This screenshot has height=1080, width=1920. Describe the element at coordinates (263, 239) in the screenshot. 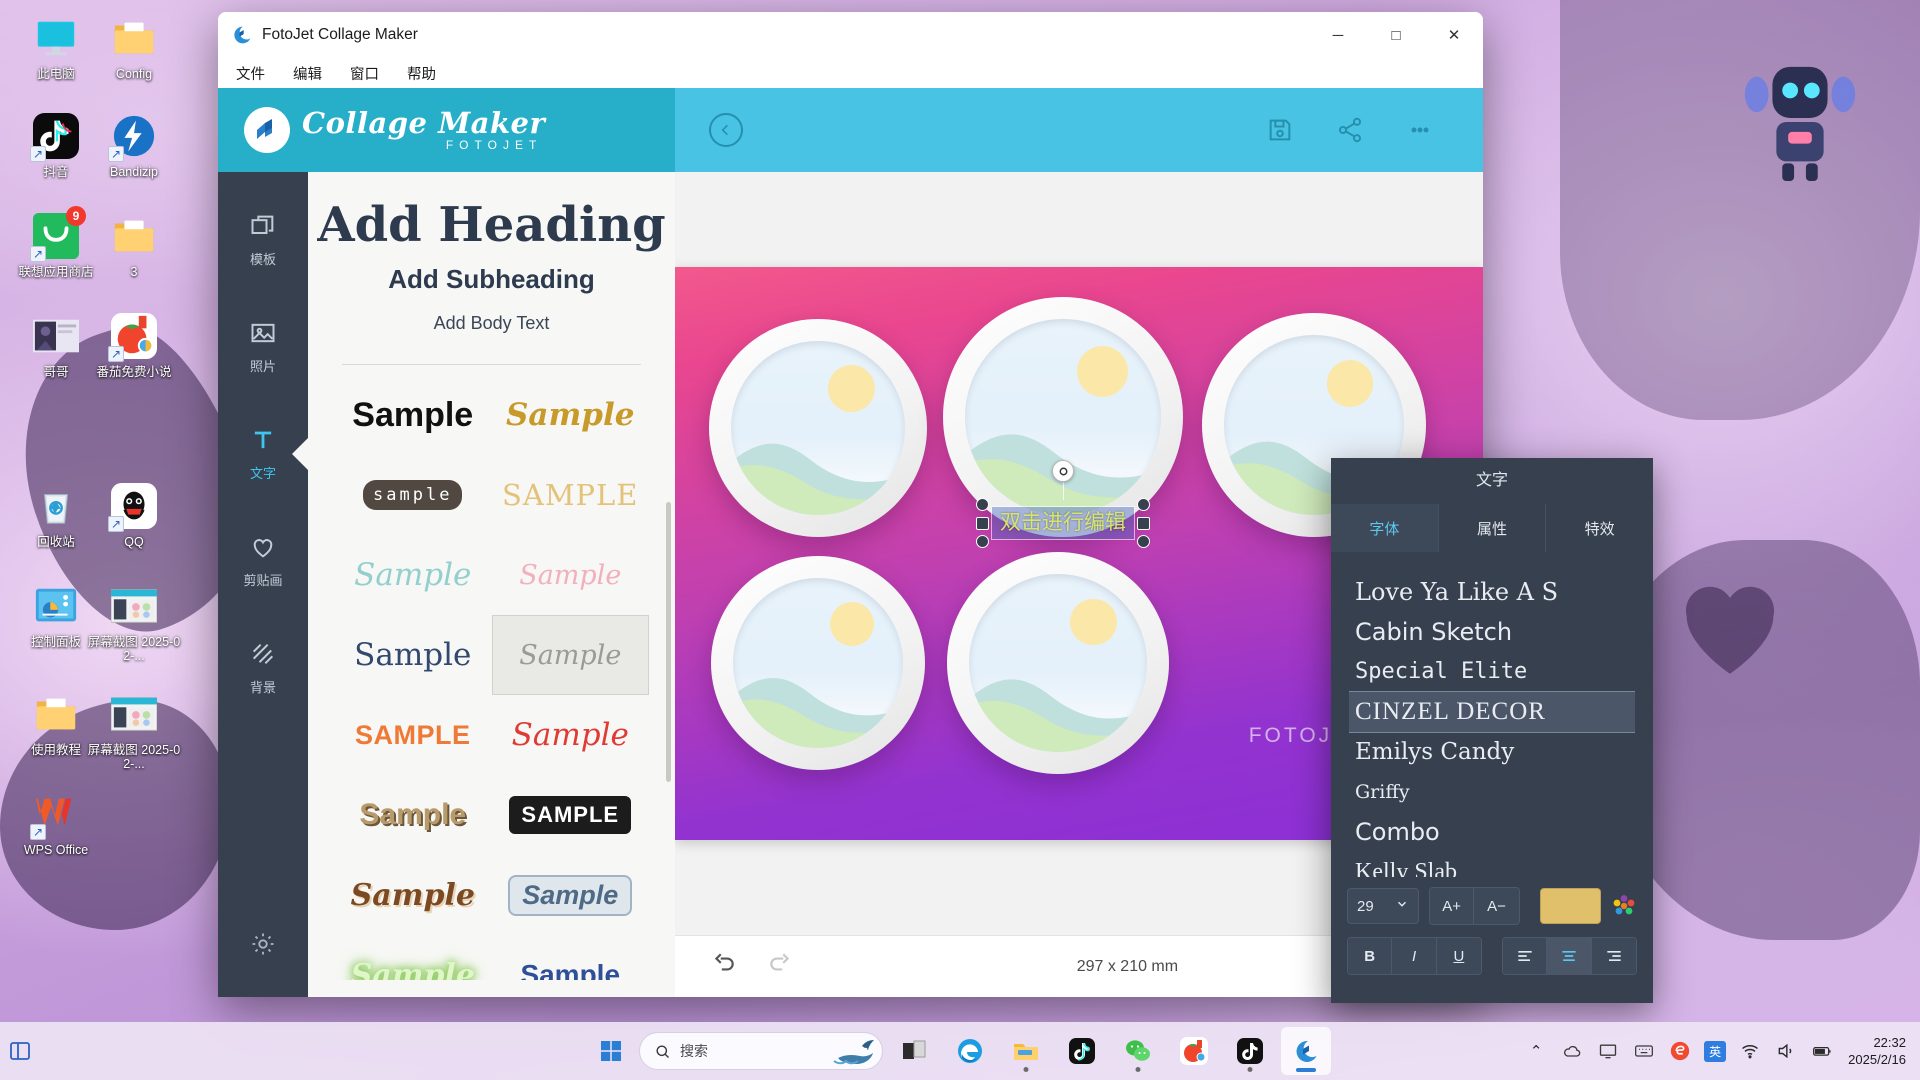

I see `sidebar-item-templates: 模板` at that location.